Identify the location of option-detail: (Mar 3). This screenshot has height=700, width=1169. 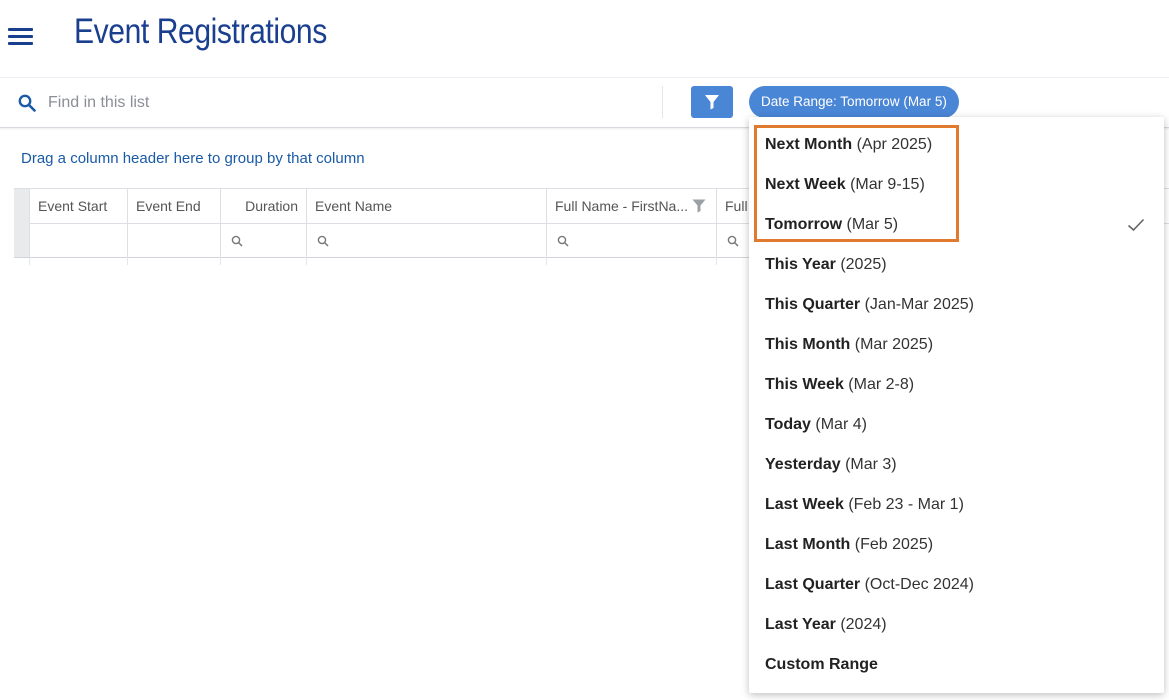
(871, 464).